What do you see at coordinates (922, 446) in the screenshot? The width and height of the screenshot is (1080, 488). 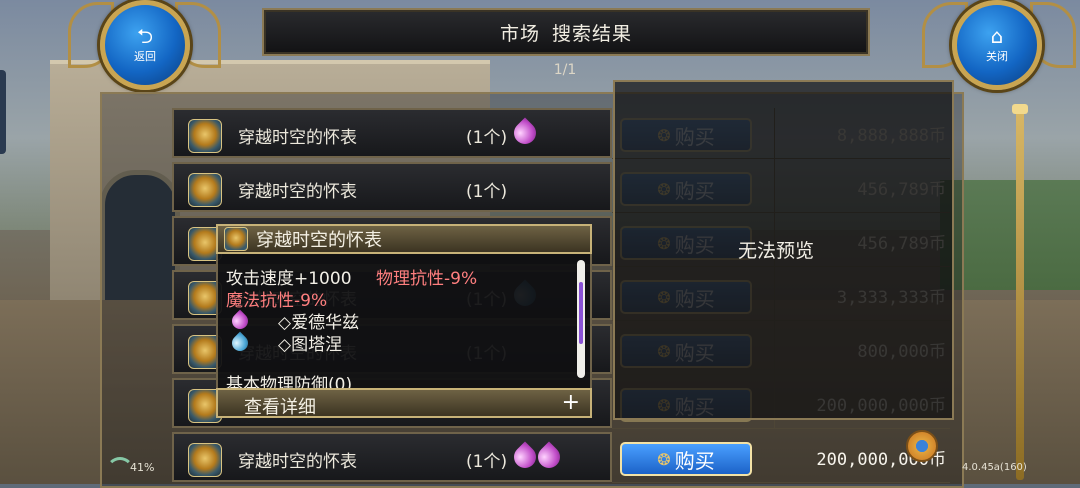 I see `palette-icon` at bounding box center [922, 446].